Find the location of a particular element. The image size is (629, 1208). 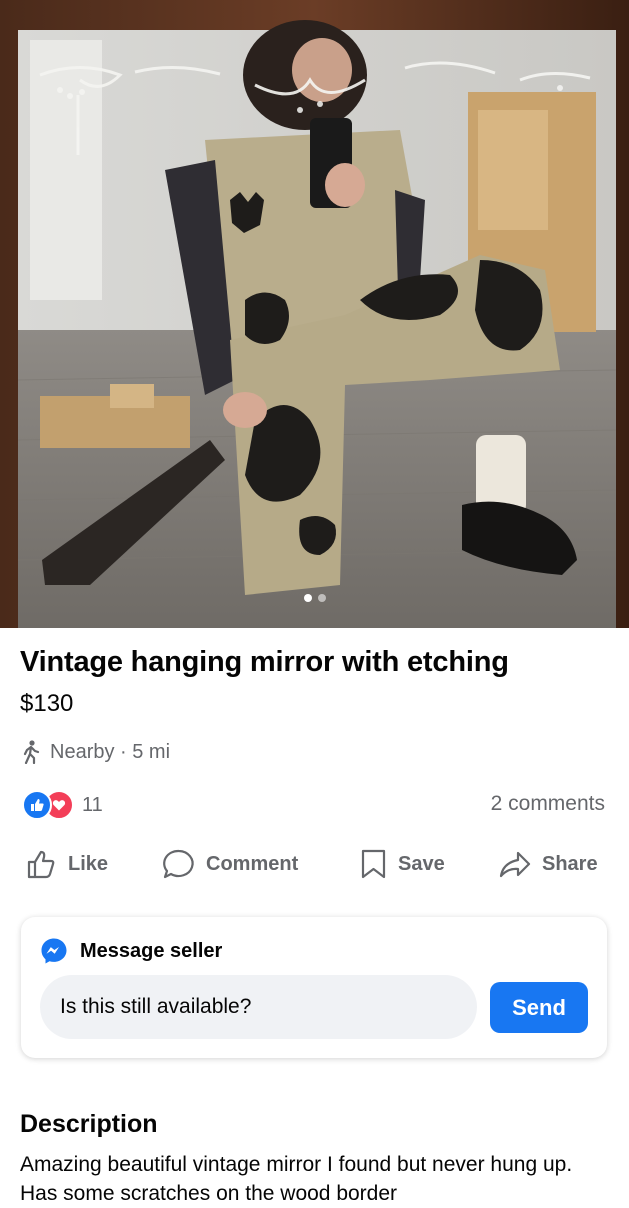

bookmark-icon is located at coordinates (373, 864).